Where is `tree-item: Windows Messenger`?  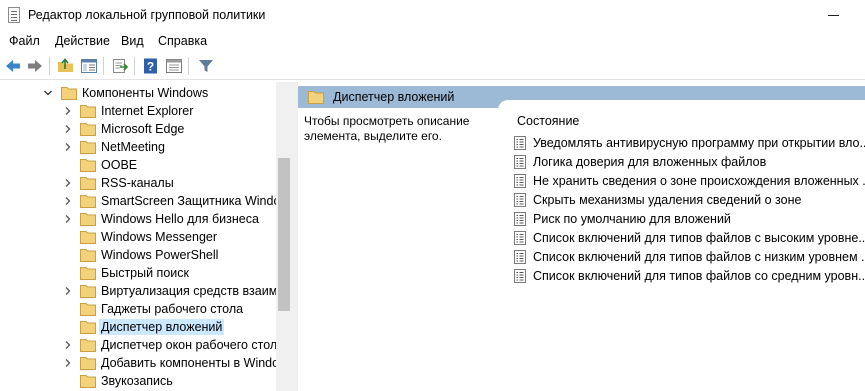 tree-item: Windows Messenger is located at coordinates (140, 237).